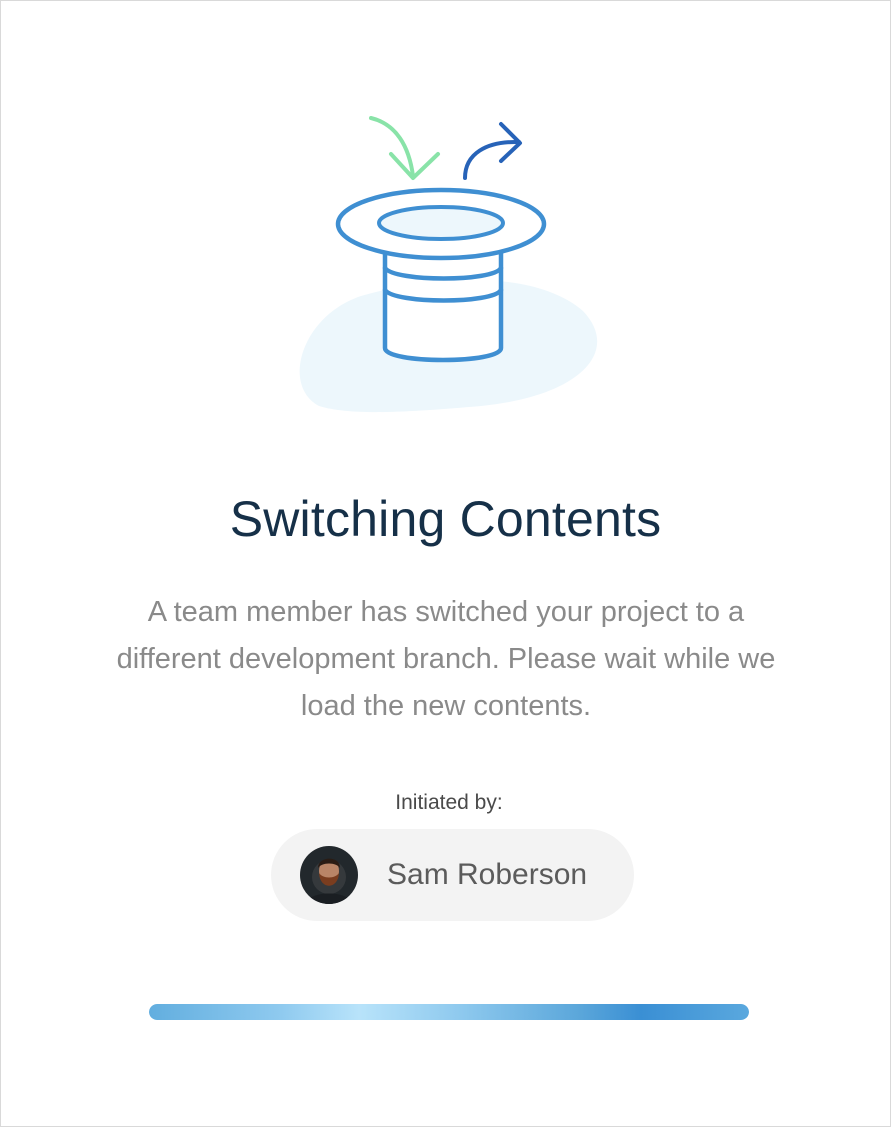 This screenshot has width=891, height=1127. I want to click on loading-progress-fill, so click(449, 1012).